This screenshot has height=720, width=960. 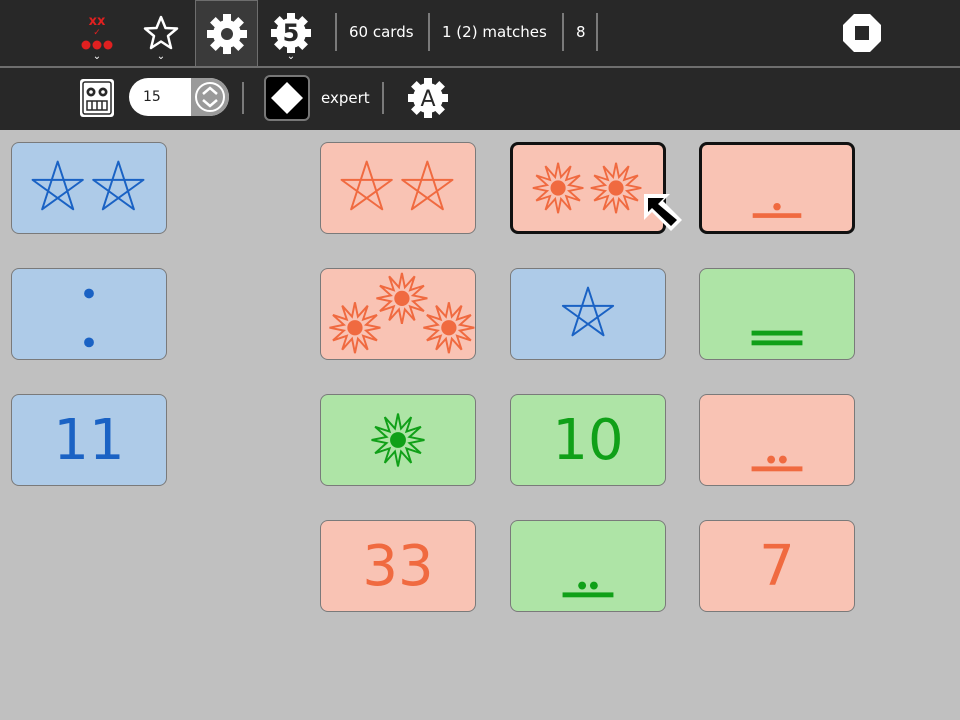 I want to click on settings-button: ⌃, so click(x=226, y=33).